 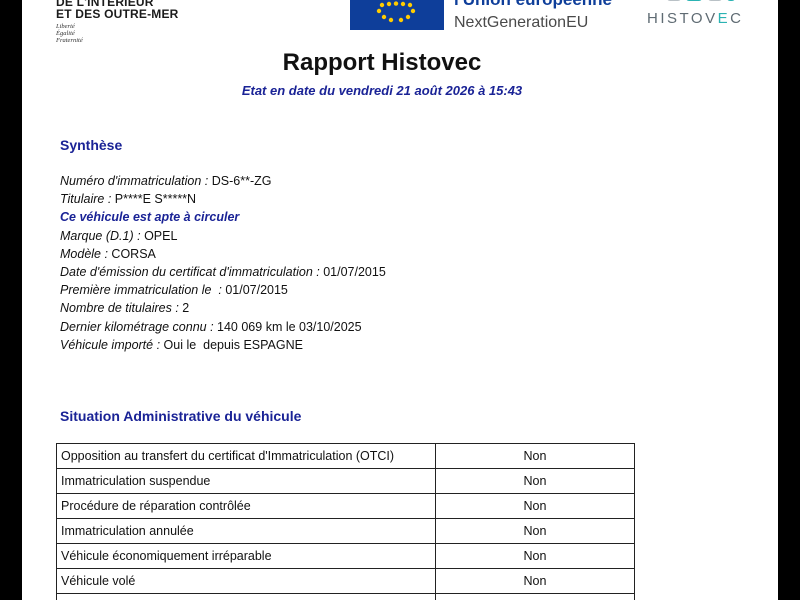 I want to click on table-cell-label: Procédure de réparation contrôlée, so click(x=246, y=506).